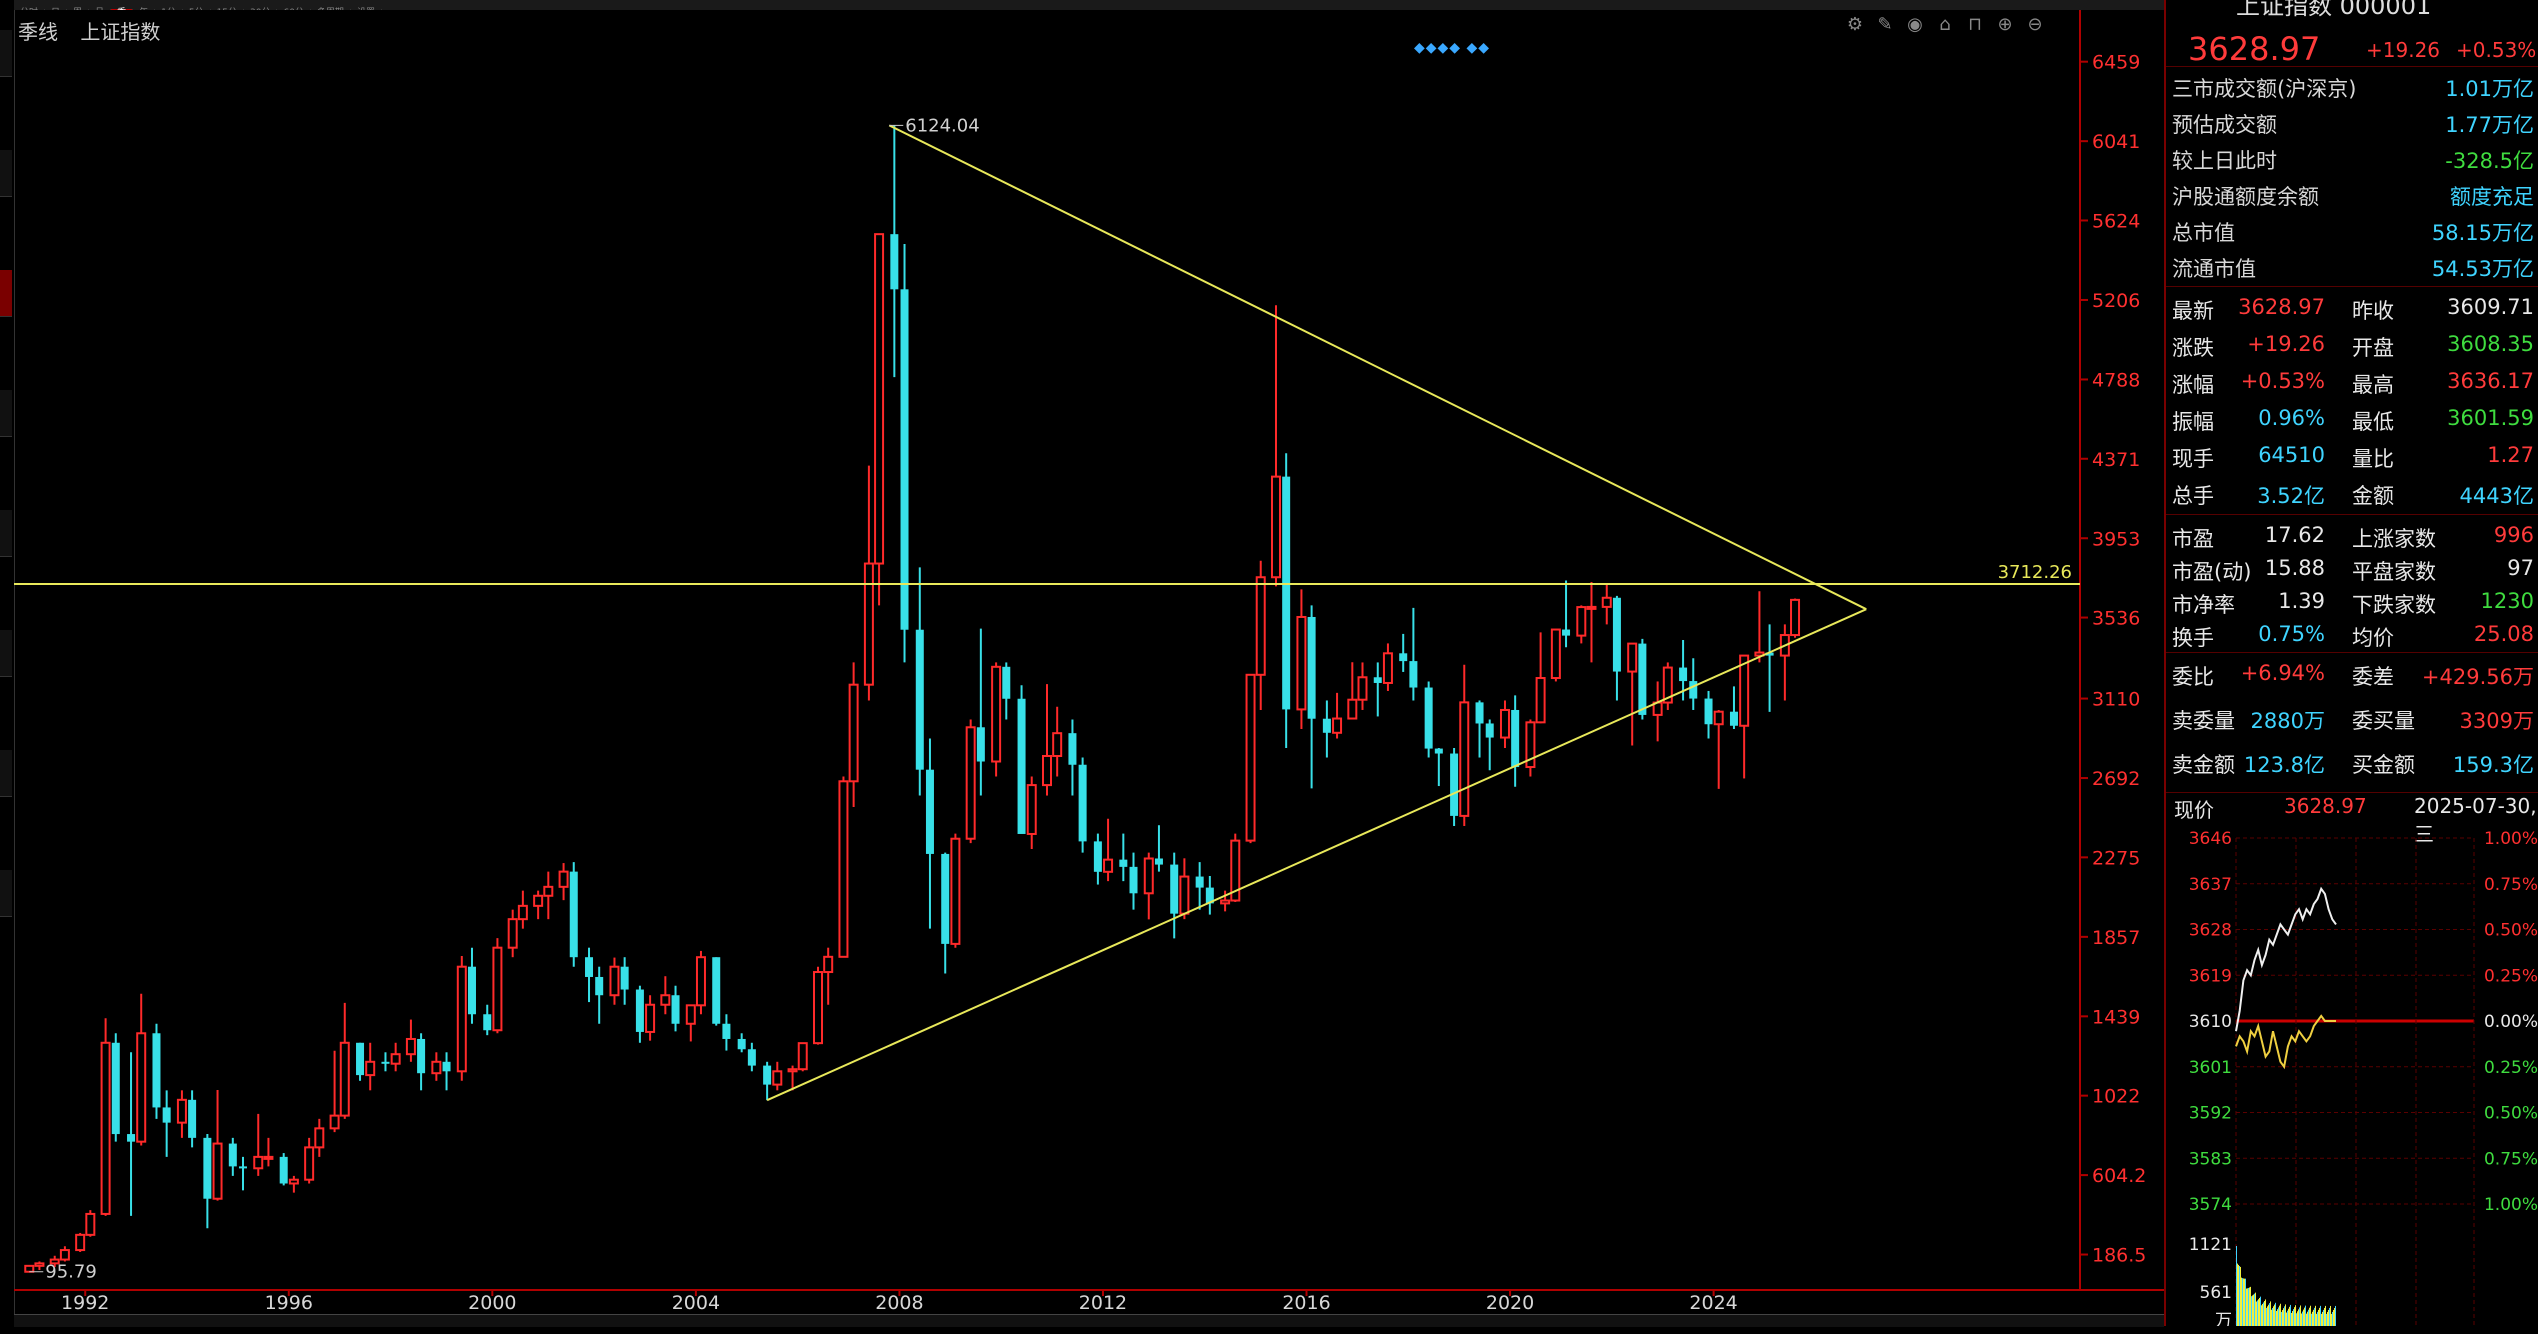 The height and width of the screenshot is (1334, 2538). I want to click on intraday-pct-tick: 0.00%, so click(2511, 1022).